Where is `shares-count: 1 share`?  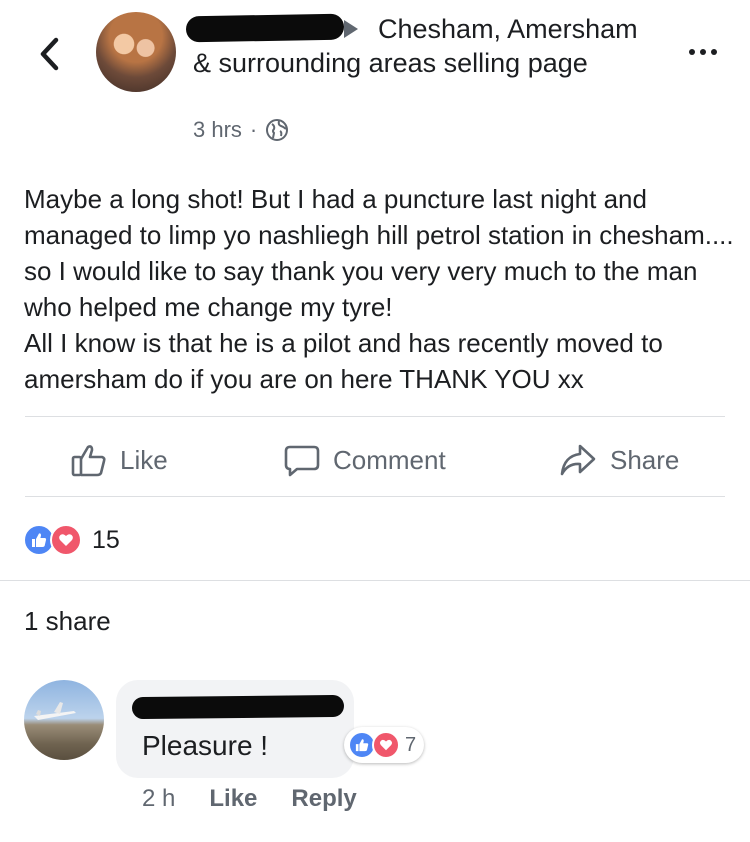 shares-count: 1 share is located at coordinates (67, 621).